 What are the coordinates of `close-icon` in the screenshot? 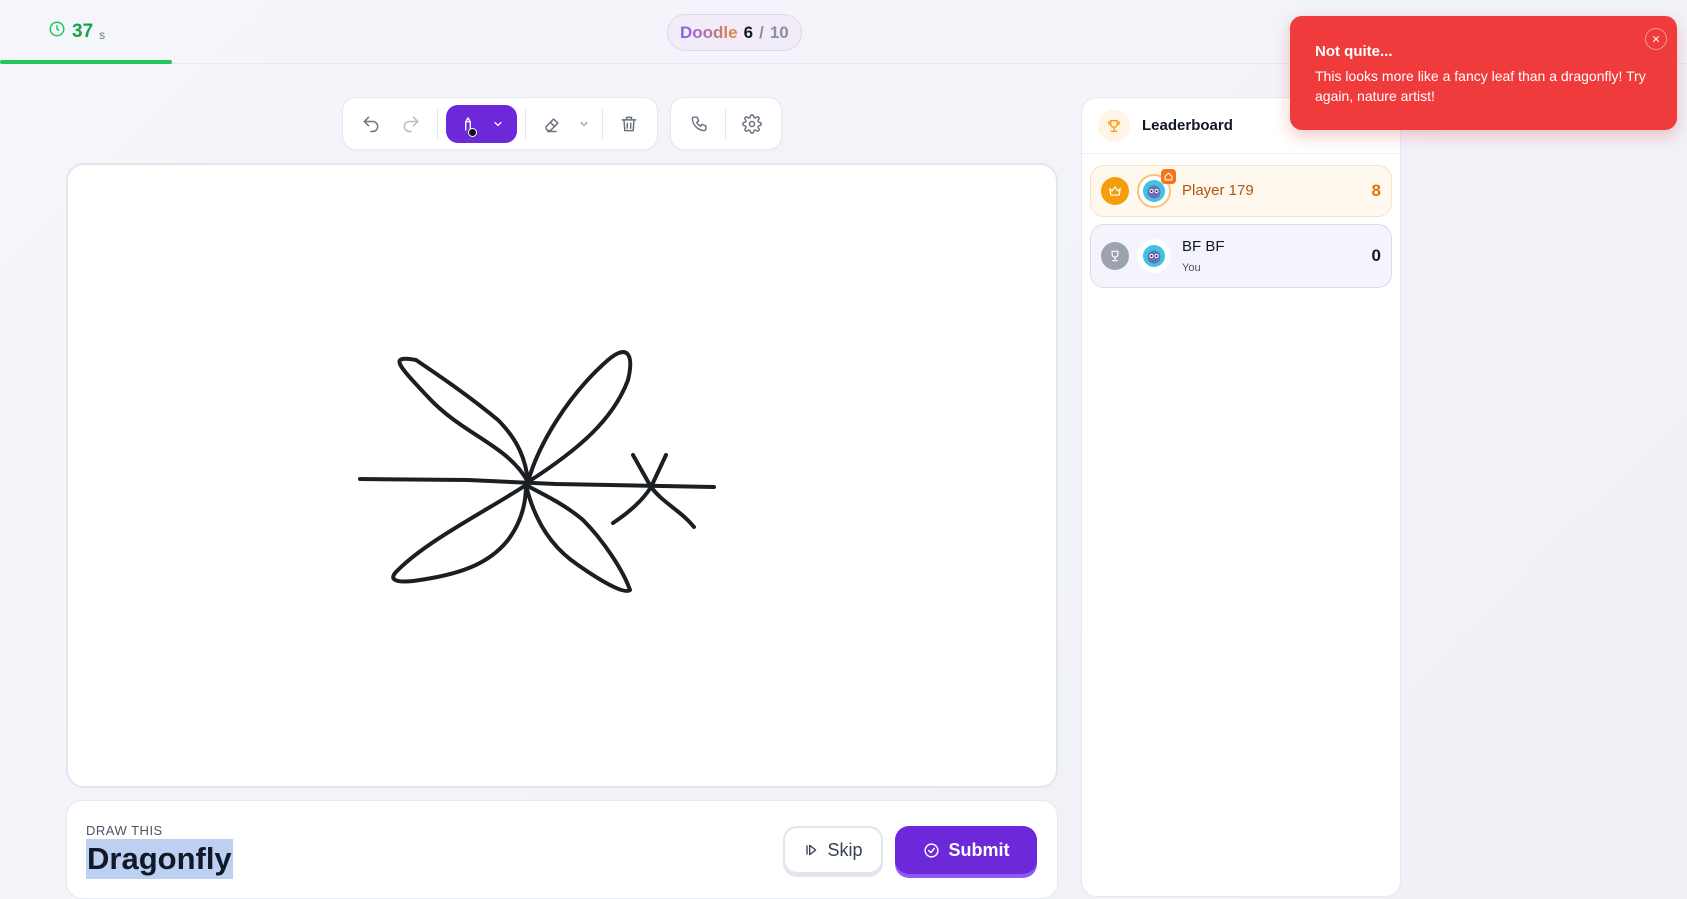 It's located at (1656, 39).